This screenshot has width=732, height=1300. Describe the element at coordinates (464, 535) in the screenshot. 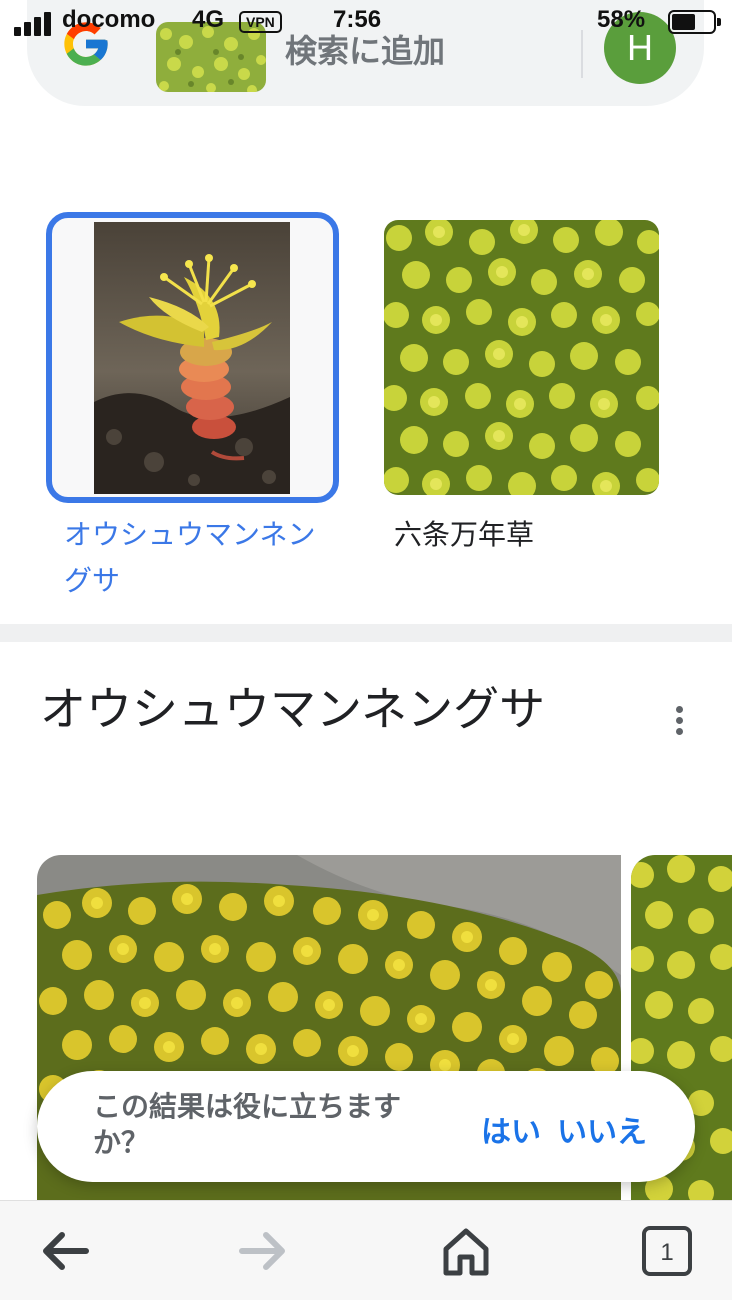

I see `result-label: 六条万年草` at that location.